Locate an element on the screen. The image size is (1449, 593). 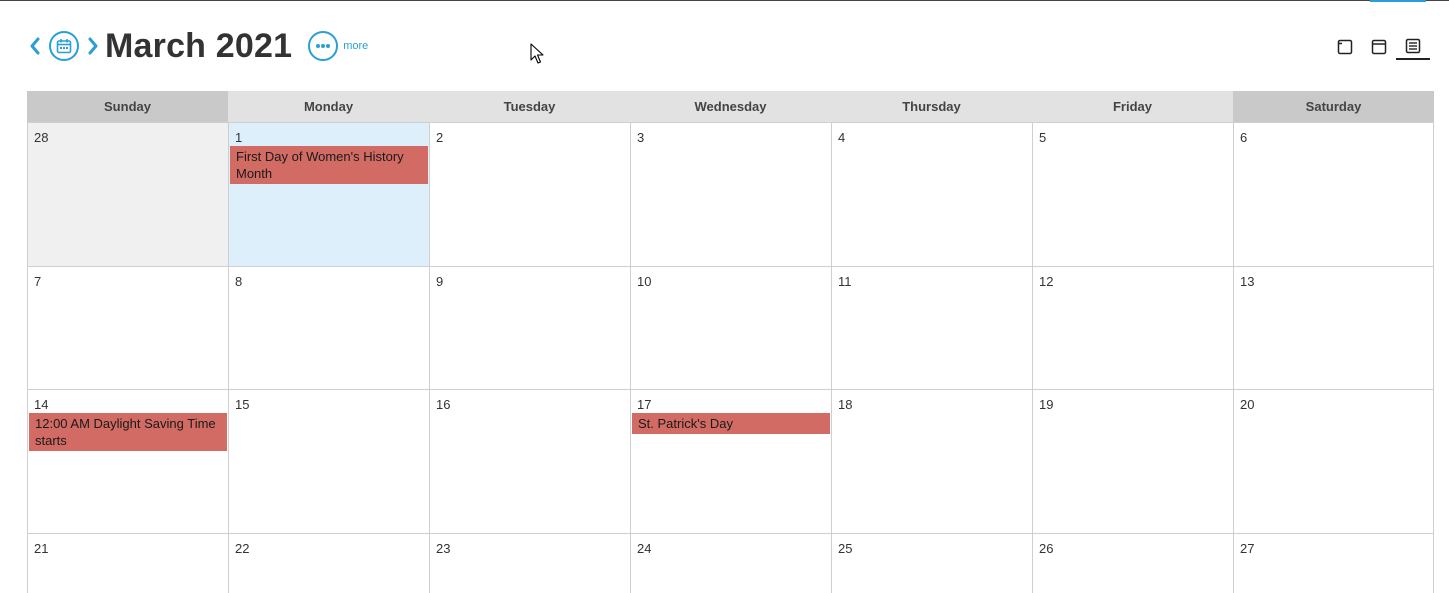
day-cell: 4 is located at coordinates (931, 194).